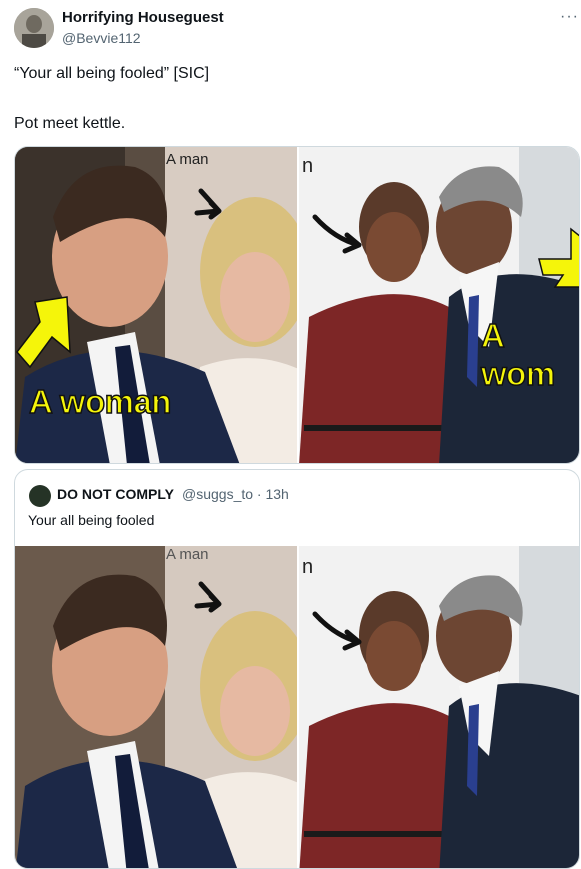  I want to click on more-dots-icon: ···, so click(569, 17).